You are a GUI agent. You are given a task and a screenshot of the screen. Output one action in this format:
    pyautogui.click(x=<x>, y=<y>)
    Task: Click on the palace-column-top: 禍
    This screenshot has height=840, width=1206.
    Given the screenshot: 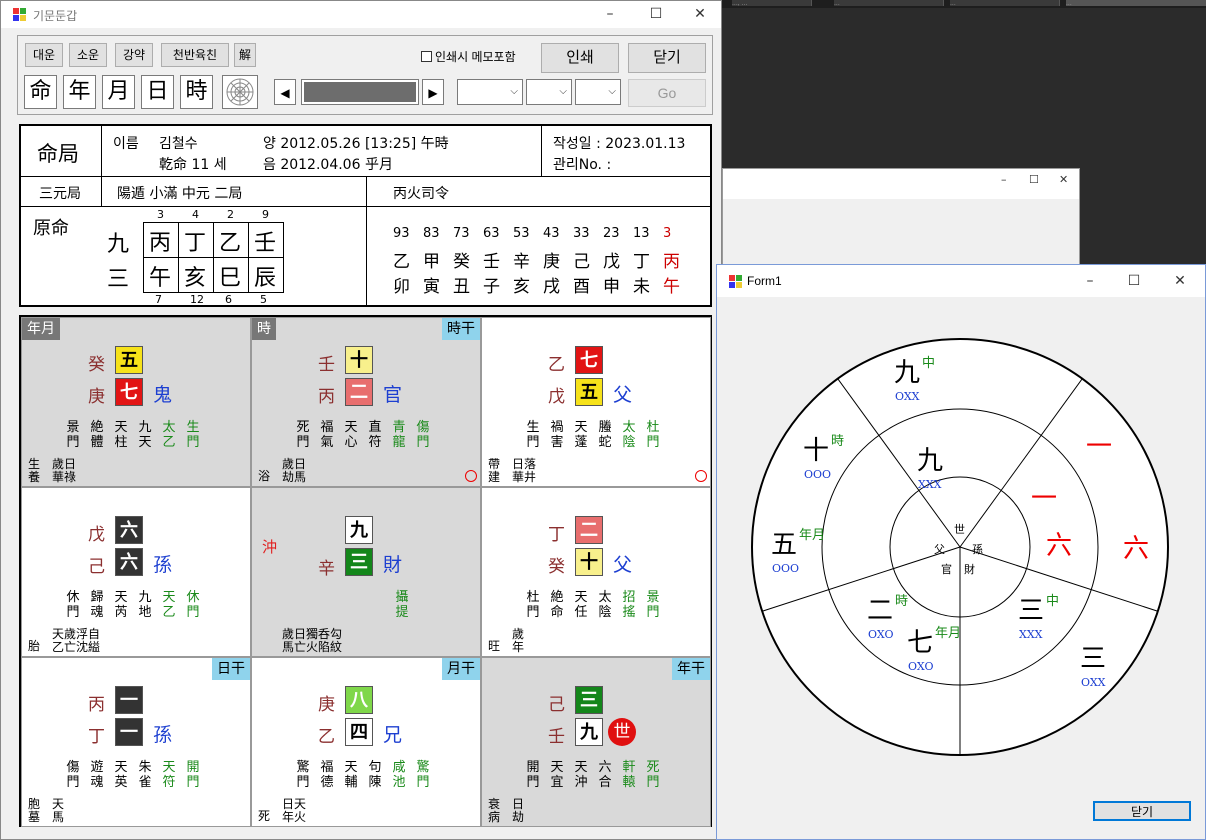 What is the action you would take?
    pyautogui.click(x=557, y=427)
    